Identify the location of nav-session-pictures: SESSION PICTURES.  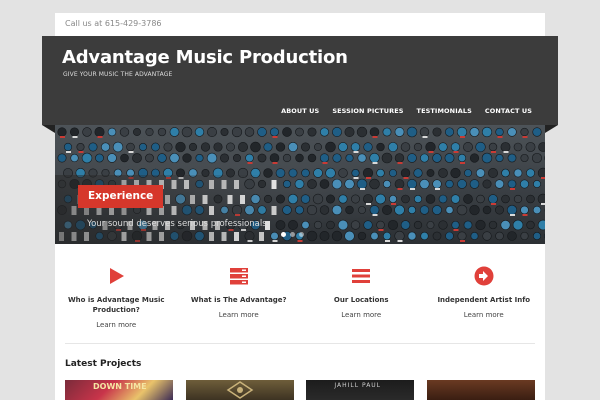
(367, 111).